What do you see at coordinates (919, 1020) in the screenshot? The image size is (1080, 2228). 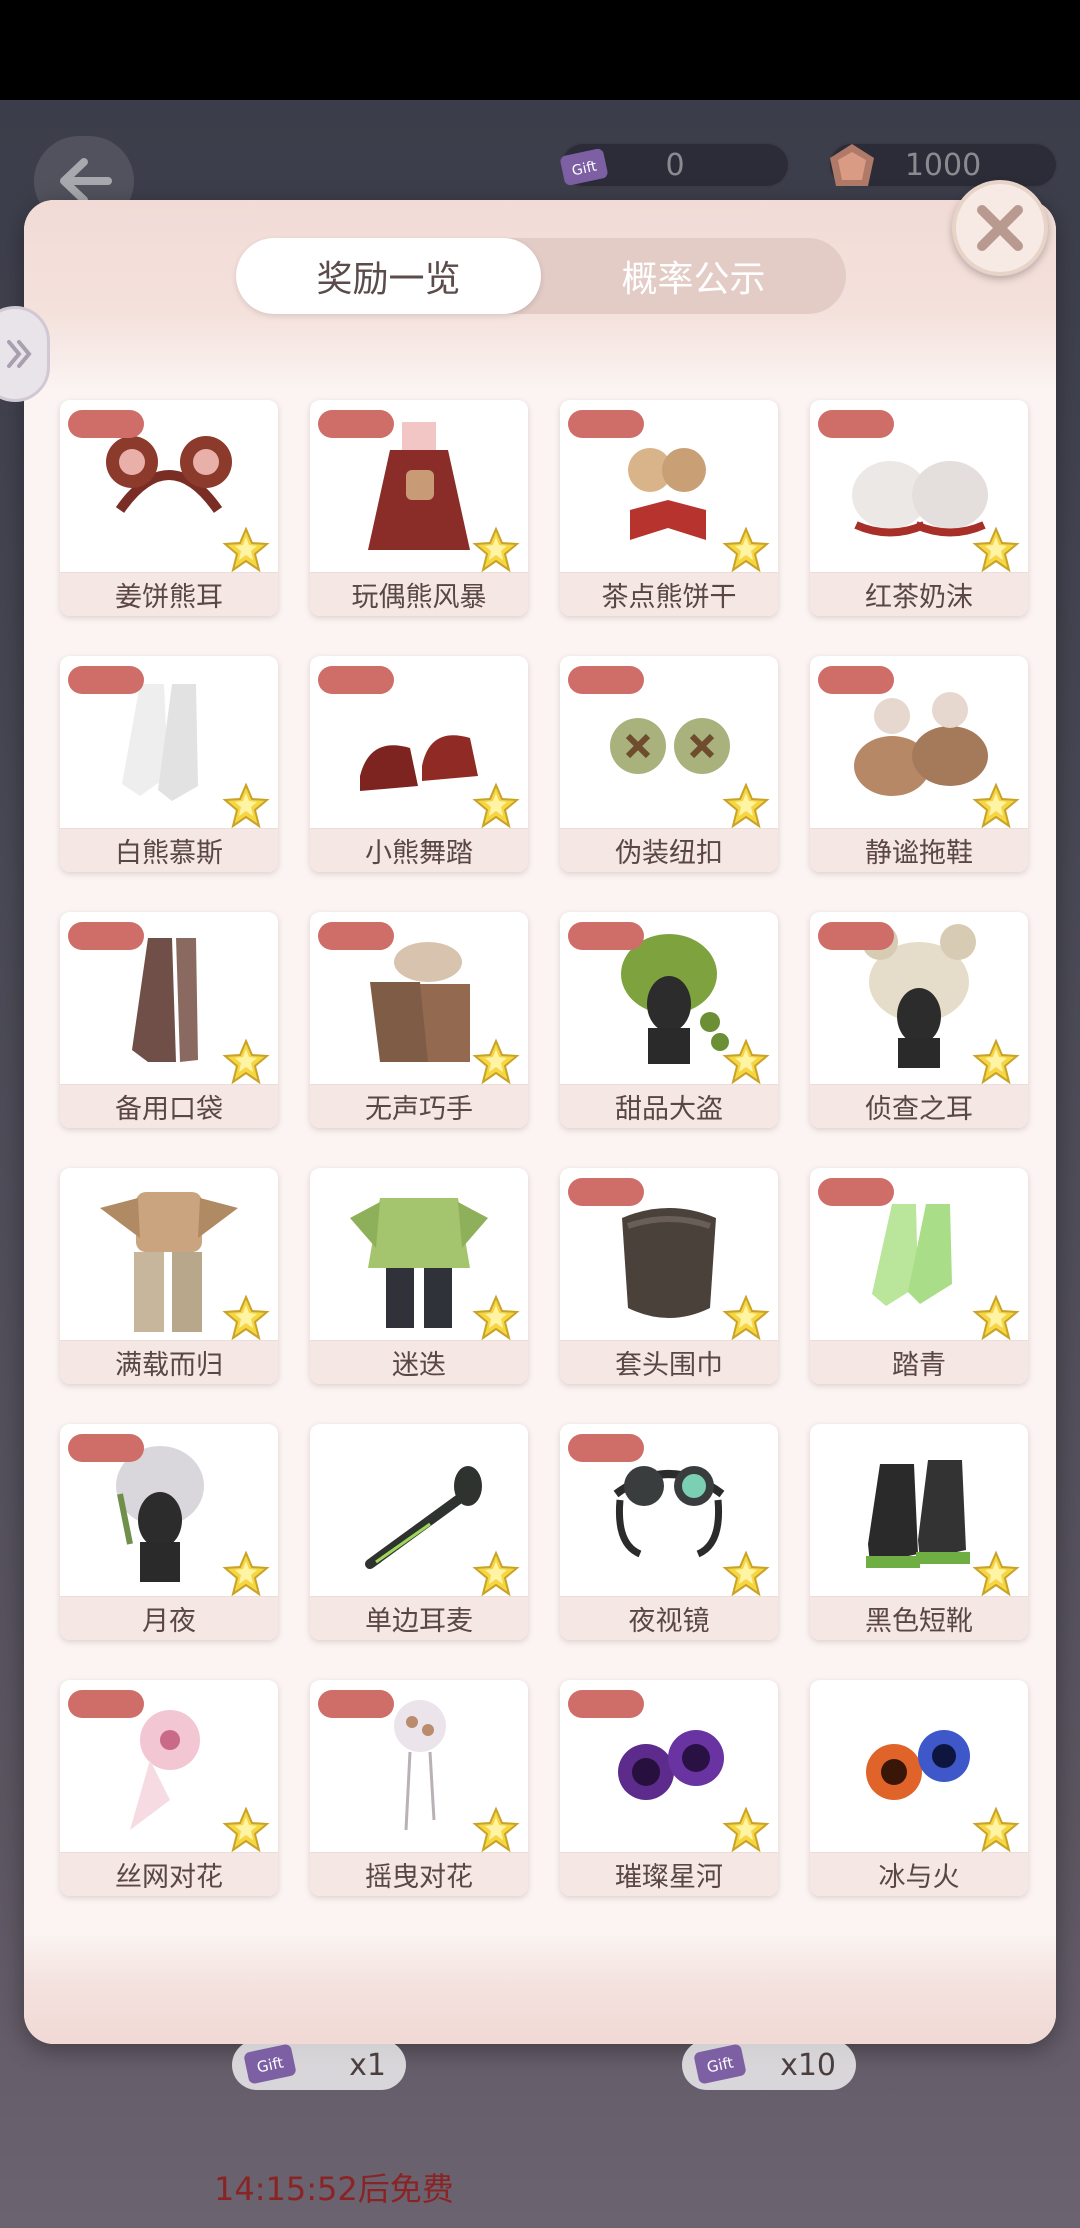 I see `reward-card: 侦查之耳` at bounding box center [919, 1020].